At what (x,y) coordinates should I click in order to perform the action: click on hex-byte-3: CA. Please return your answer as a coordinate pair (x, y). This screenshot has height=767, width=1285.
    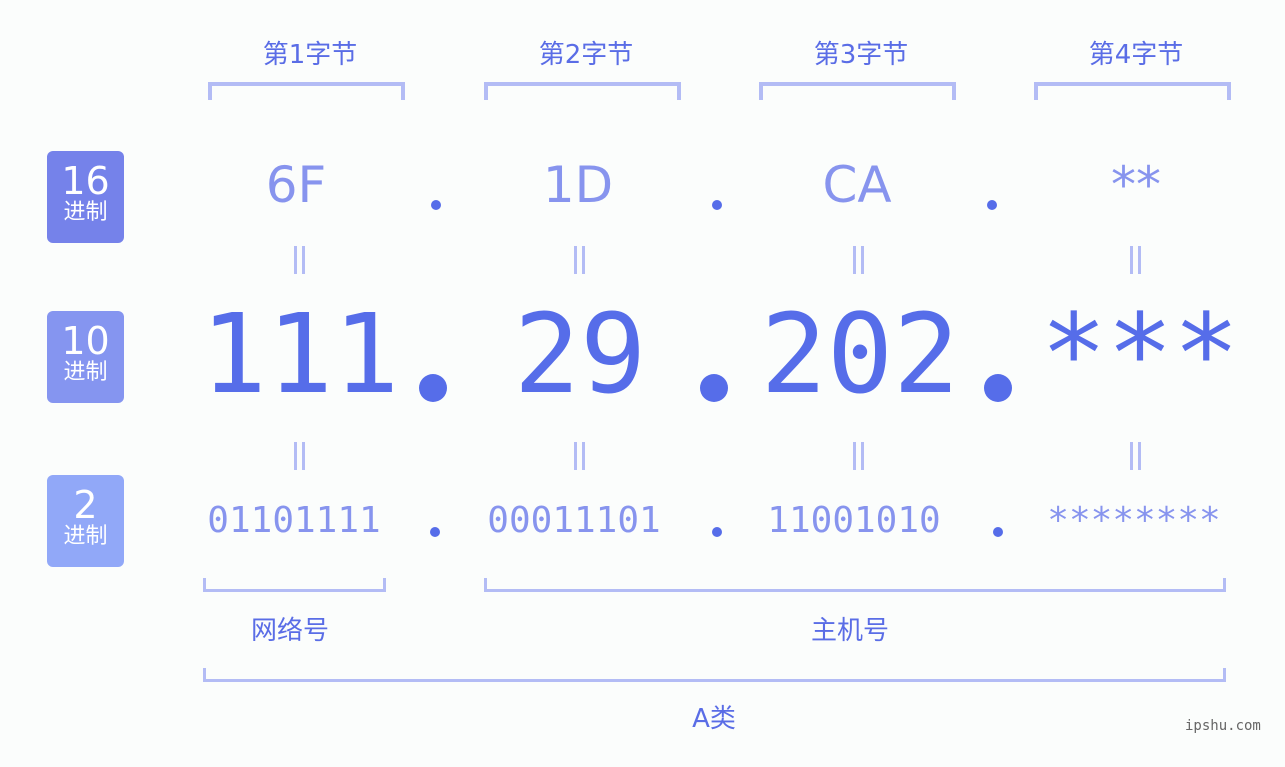
    Looking at the image, I should click on (857, 185).